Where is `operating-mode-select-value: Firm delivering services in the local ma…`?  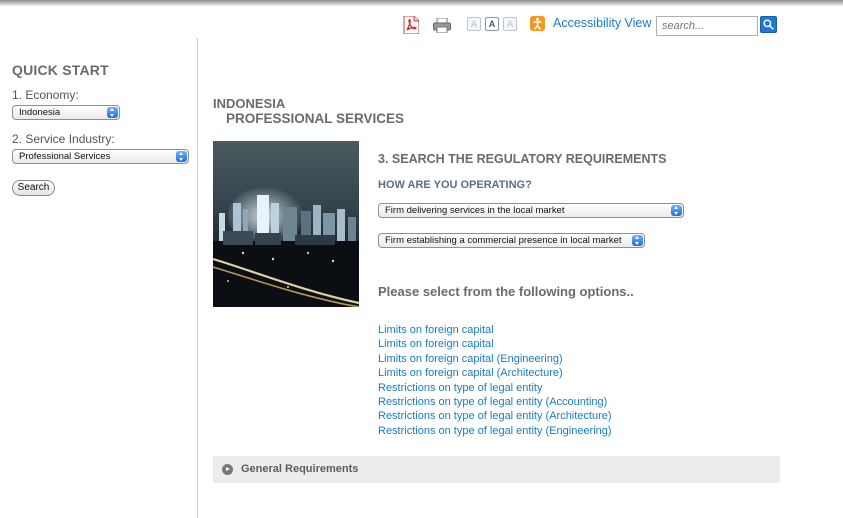 operating-mode-select-value: Firm delivering services in the local ma… is located at coordinates (475, 210).